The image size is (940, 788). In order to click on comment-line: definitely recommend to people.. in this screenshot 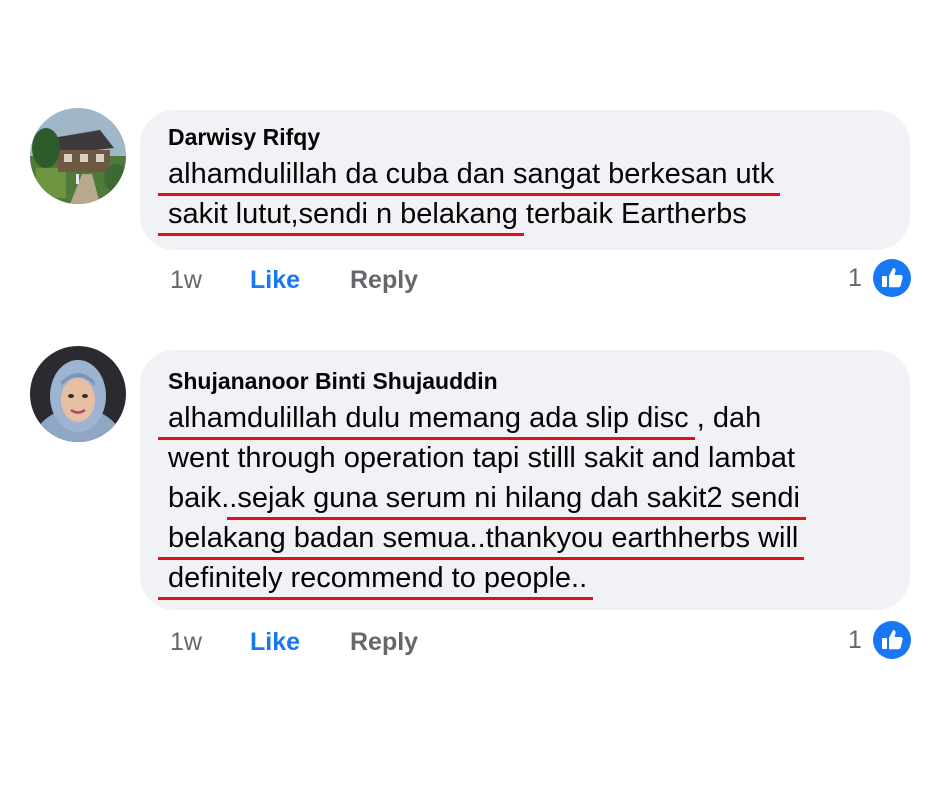, I will do `click(377, 578)`.